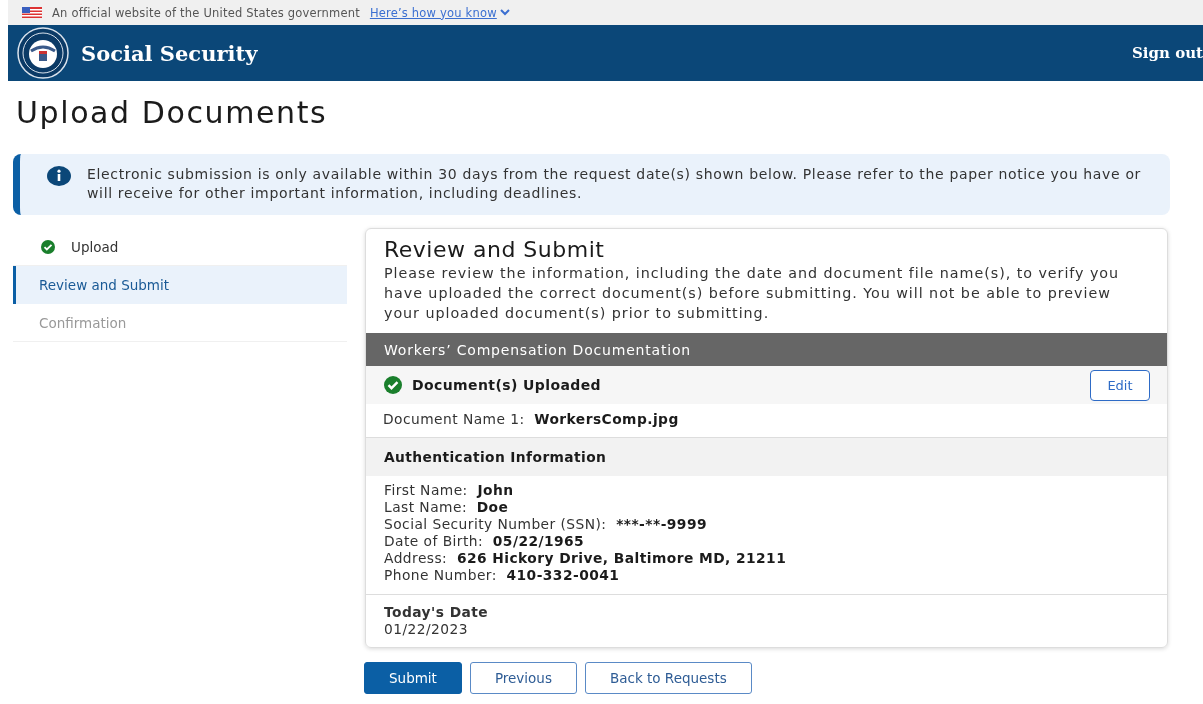 Image resolution: width=1203 pixels, height=704 pixels. Describe the element at coordinates (1167, 53) in the screenshot. I see `sign-out-link: Sign out` at that location.